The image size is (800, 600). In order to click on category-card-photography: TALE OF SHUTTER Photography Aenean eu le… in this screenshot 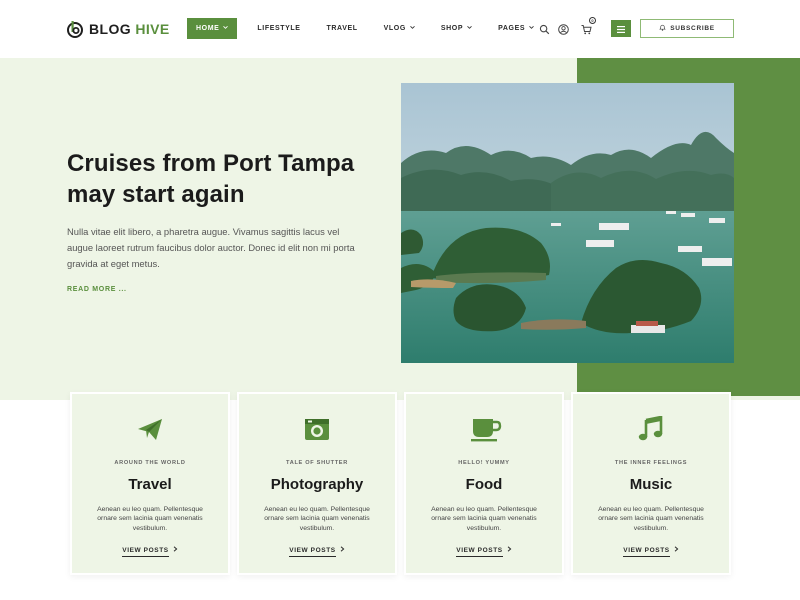, I will do `click(317, 483)`.